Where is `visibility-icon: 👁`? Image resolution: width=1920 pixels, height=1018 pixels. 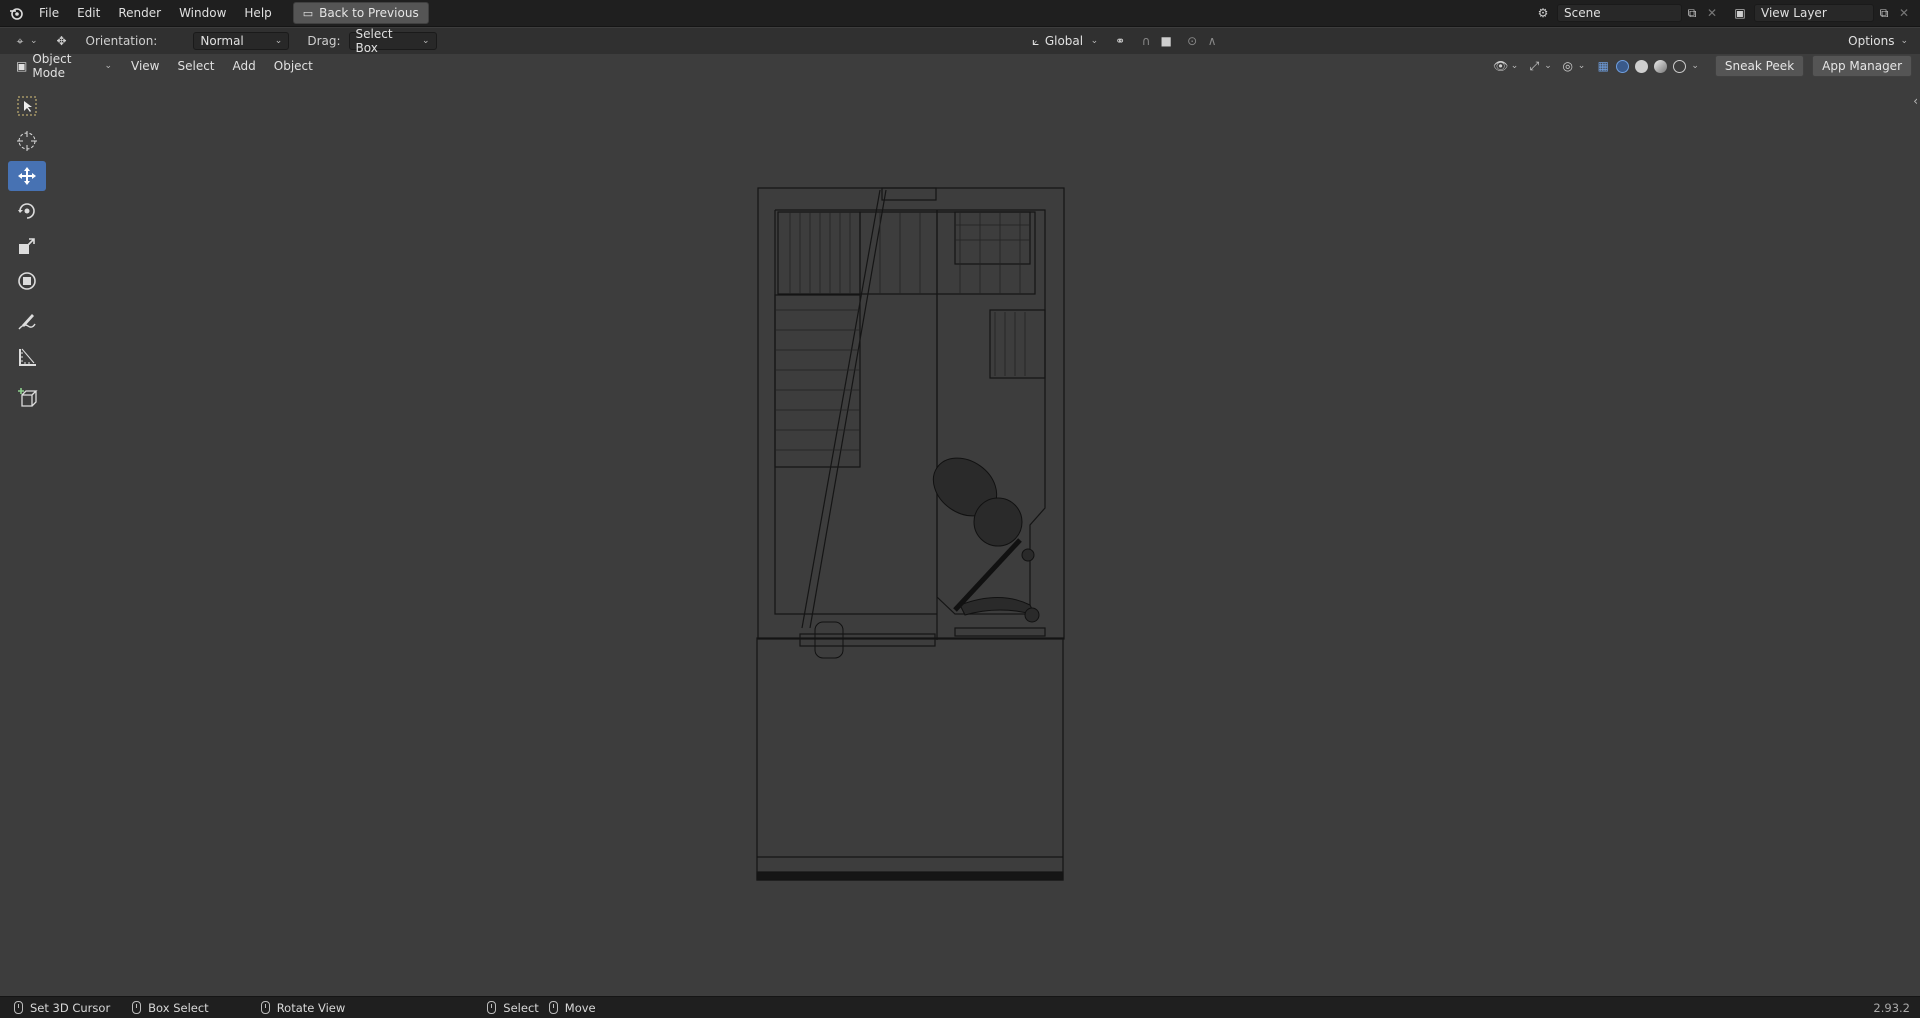 visibility-icon: 👁 is located at coordinates (1501, 66).